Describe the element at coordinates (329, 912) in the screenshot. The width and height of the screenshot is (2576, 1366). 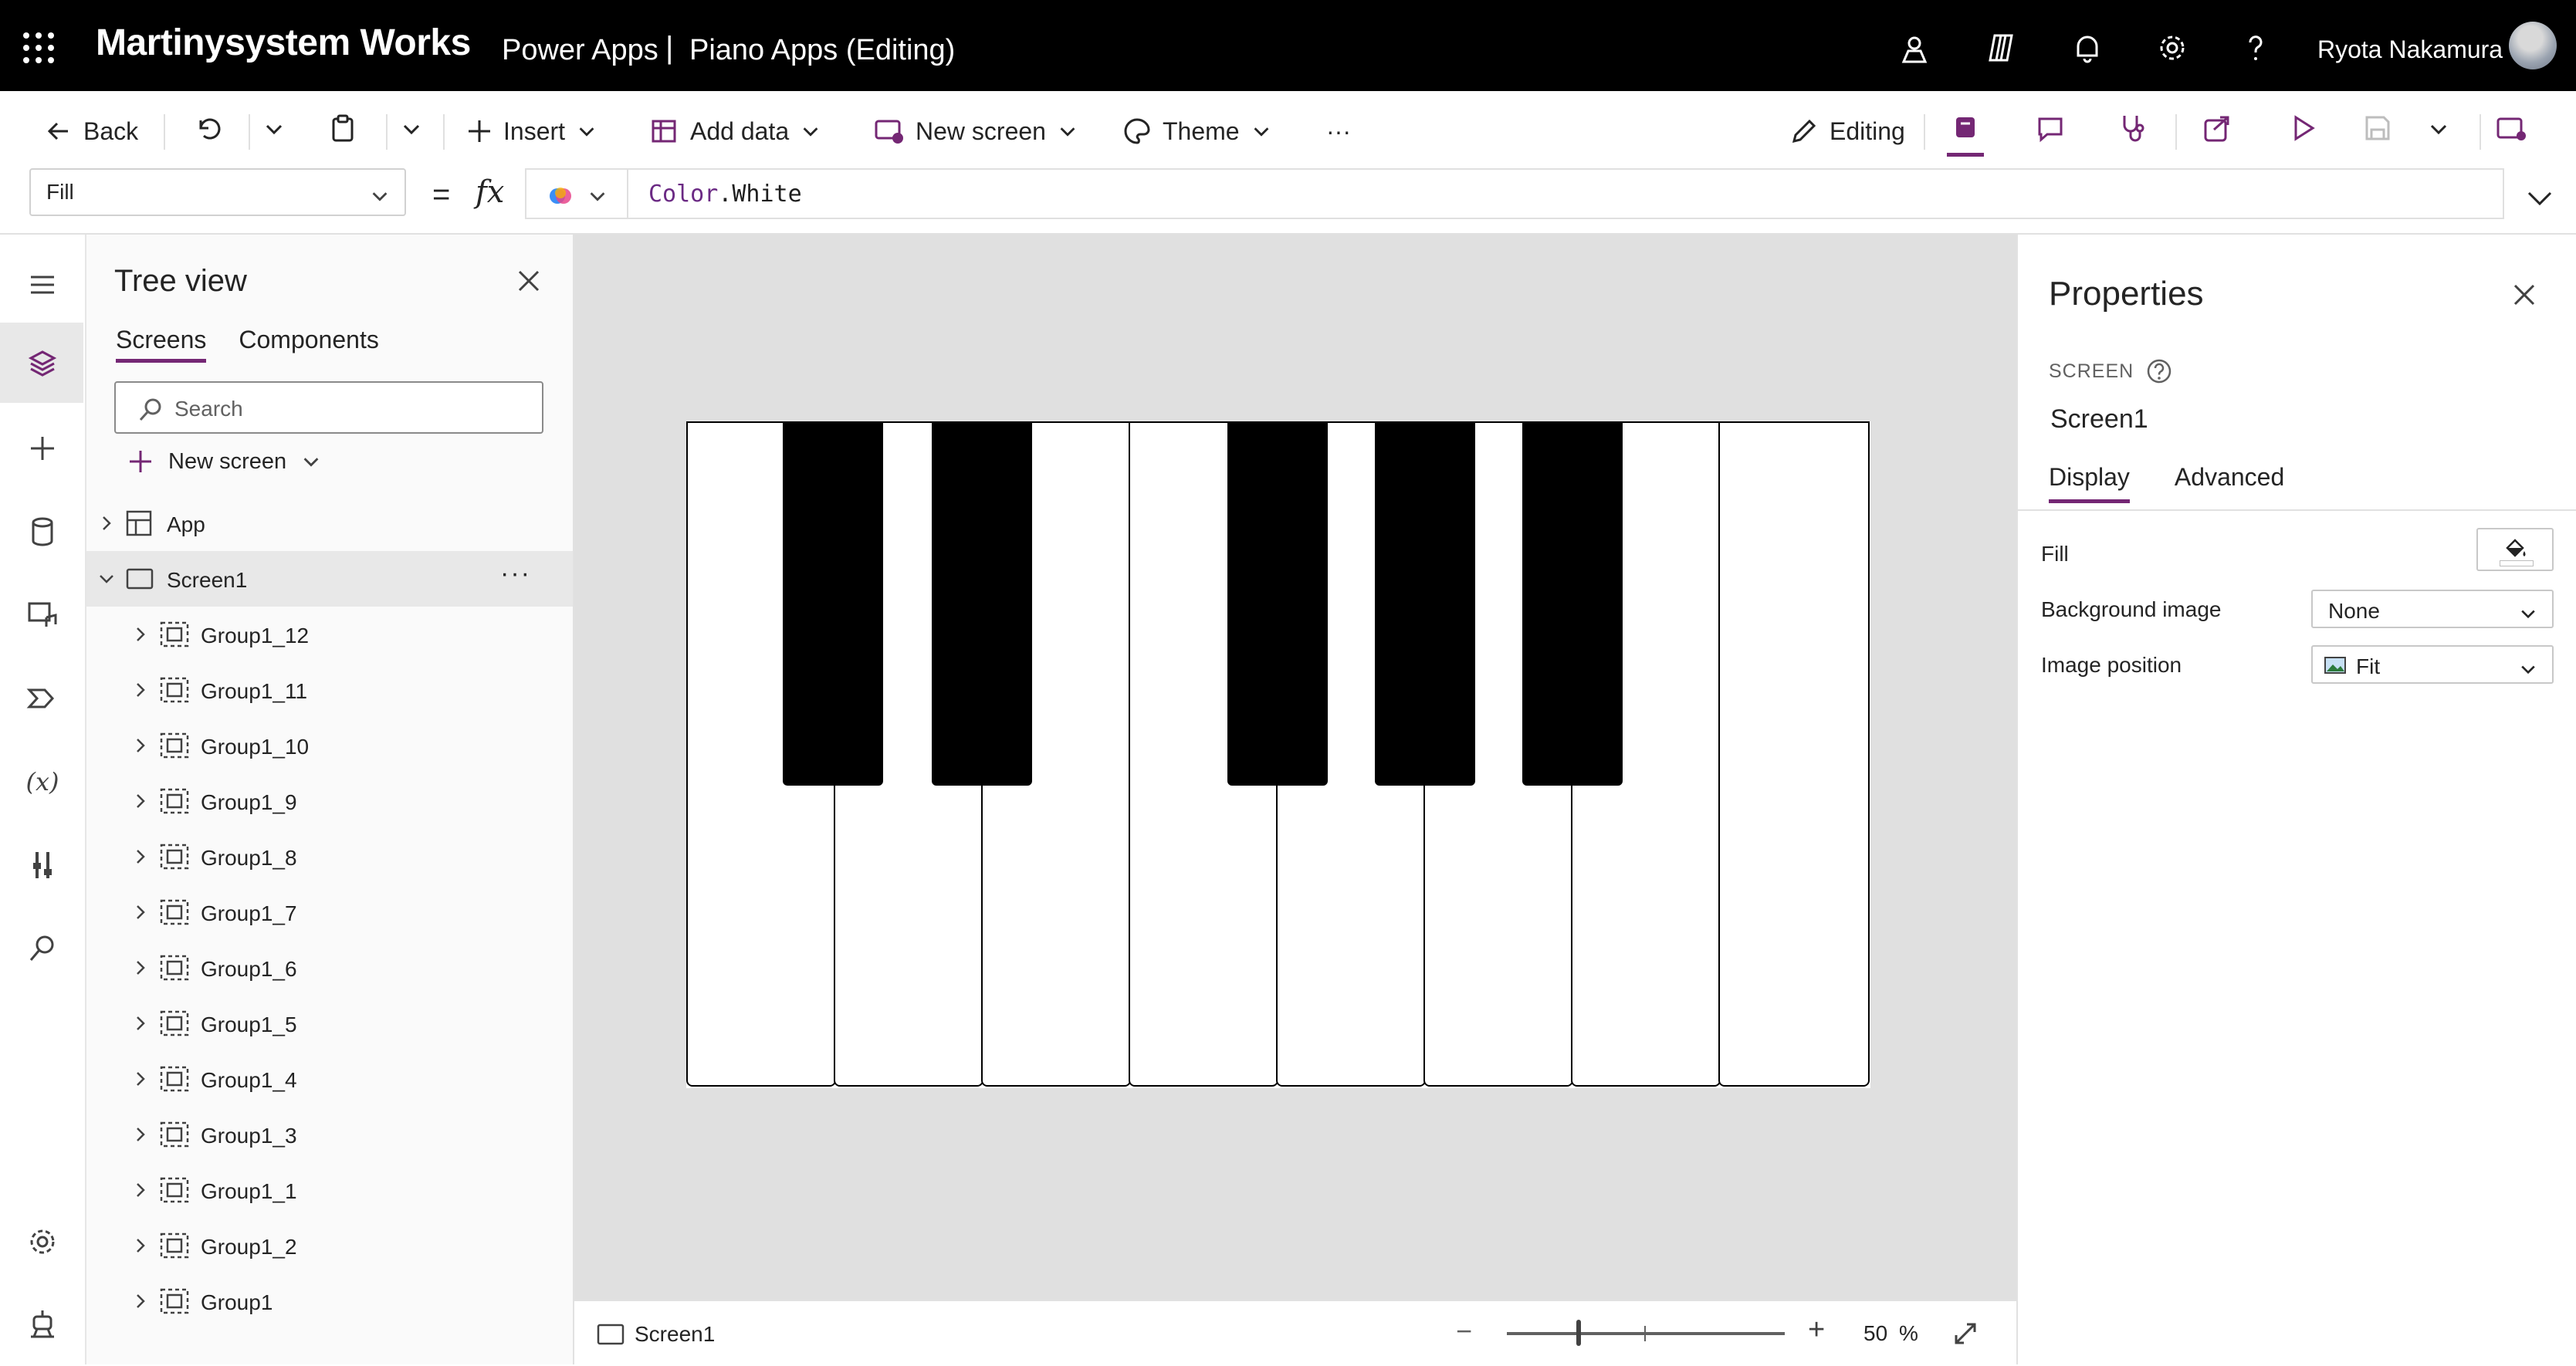
I see `tree-item-group: Group1_7` at that location.